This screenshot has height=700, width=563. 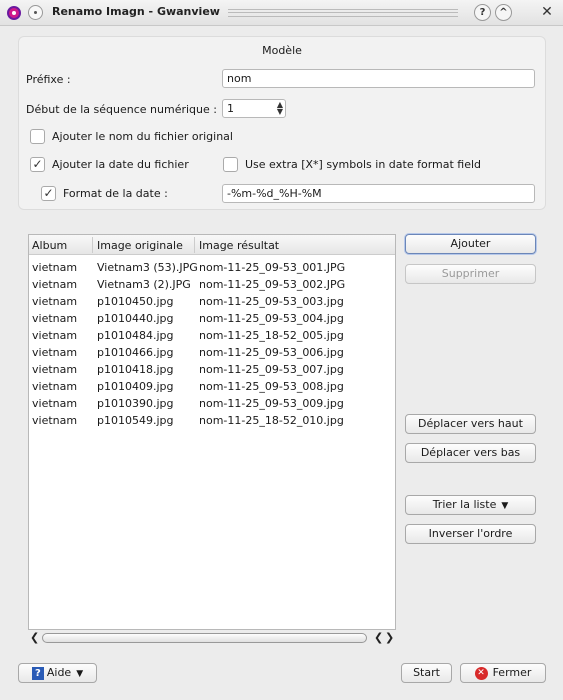 What do you see at coordinates (121, 109) in the screenshot?
I see `sequence-label: Début de la séquence numérique :` at bounding box center [121, 109].